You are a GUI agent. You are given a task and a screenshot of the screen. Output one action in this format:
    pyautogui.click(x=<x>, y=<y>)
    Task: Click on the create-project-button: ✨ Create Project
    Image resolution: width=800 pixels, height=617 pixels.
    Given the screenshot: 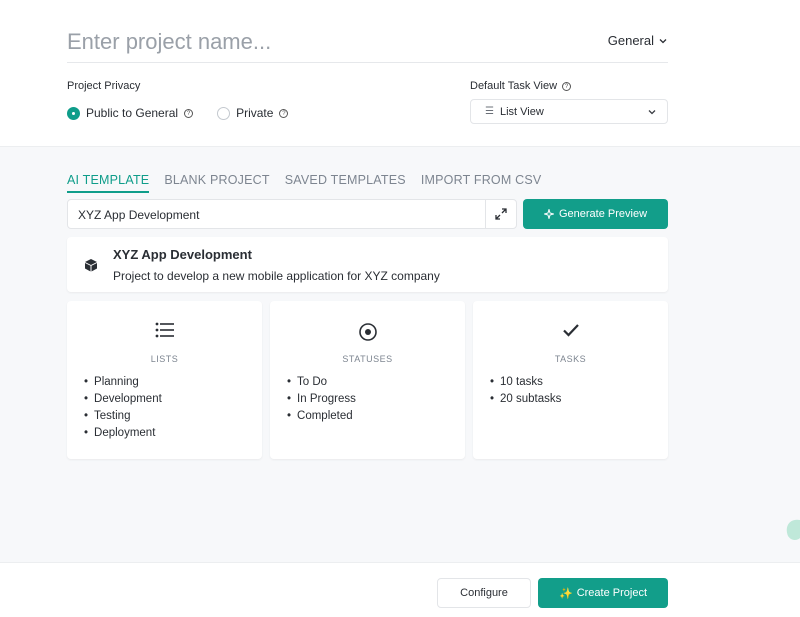 What is the action you would take?
    pyautogui.click(x=603, y=593)
    